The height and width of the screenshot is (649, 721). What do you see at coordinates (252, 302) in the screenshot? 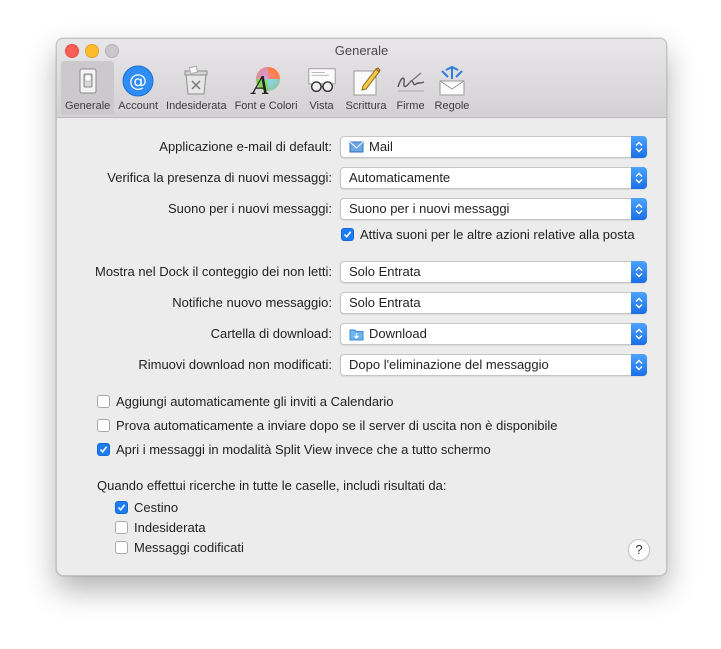
I see `notifications-label: Notifiche nuovo messaggio:` at bounding box center [252, 302].